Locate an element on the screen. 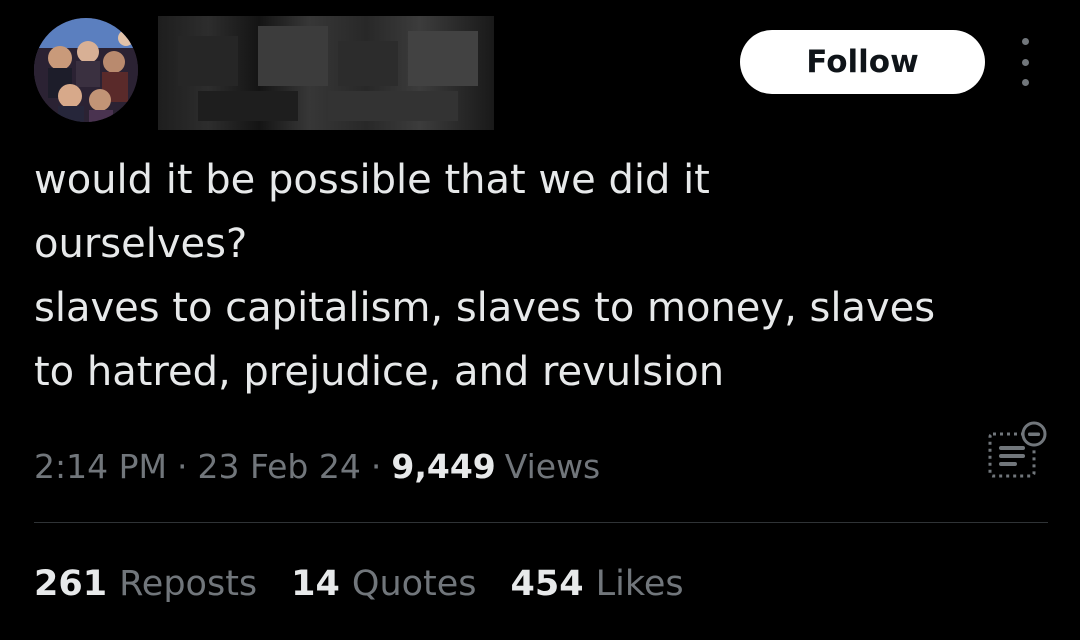 The height and width of the screenshot is (640, 1080). tweet-time: 2:14 PM is located at coordinates (100, 466).